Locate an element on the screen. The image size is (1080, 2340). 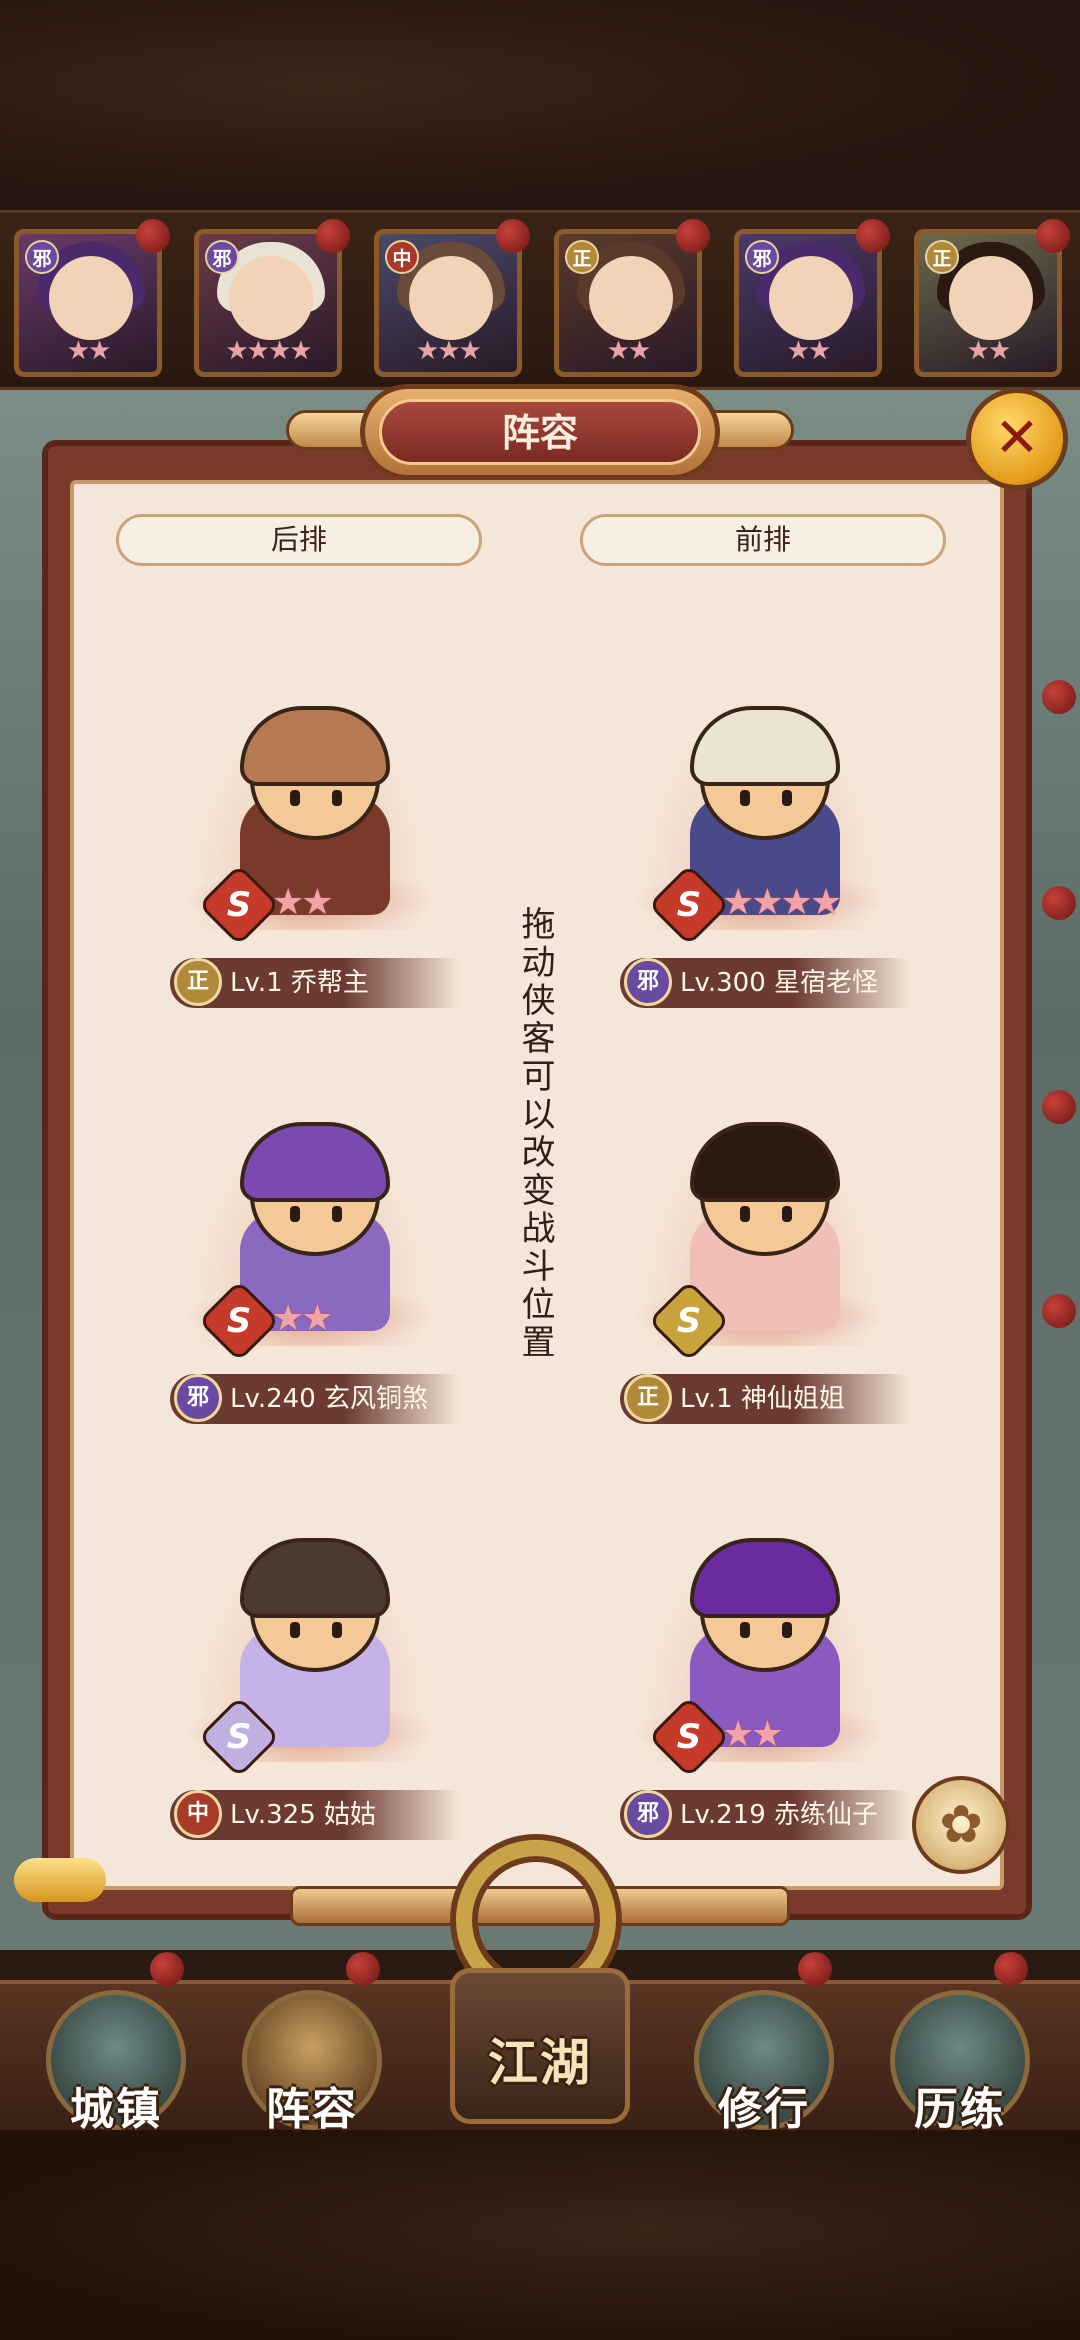
hero-name: Lv.219 赤练仙子 is located at coordinates (779, 1815).